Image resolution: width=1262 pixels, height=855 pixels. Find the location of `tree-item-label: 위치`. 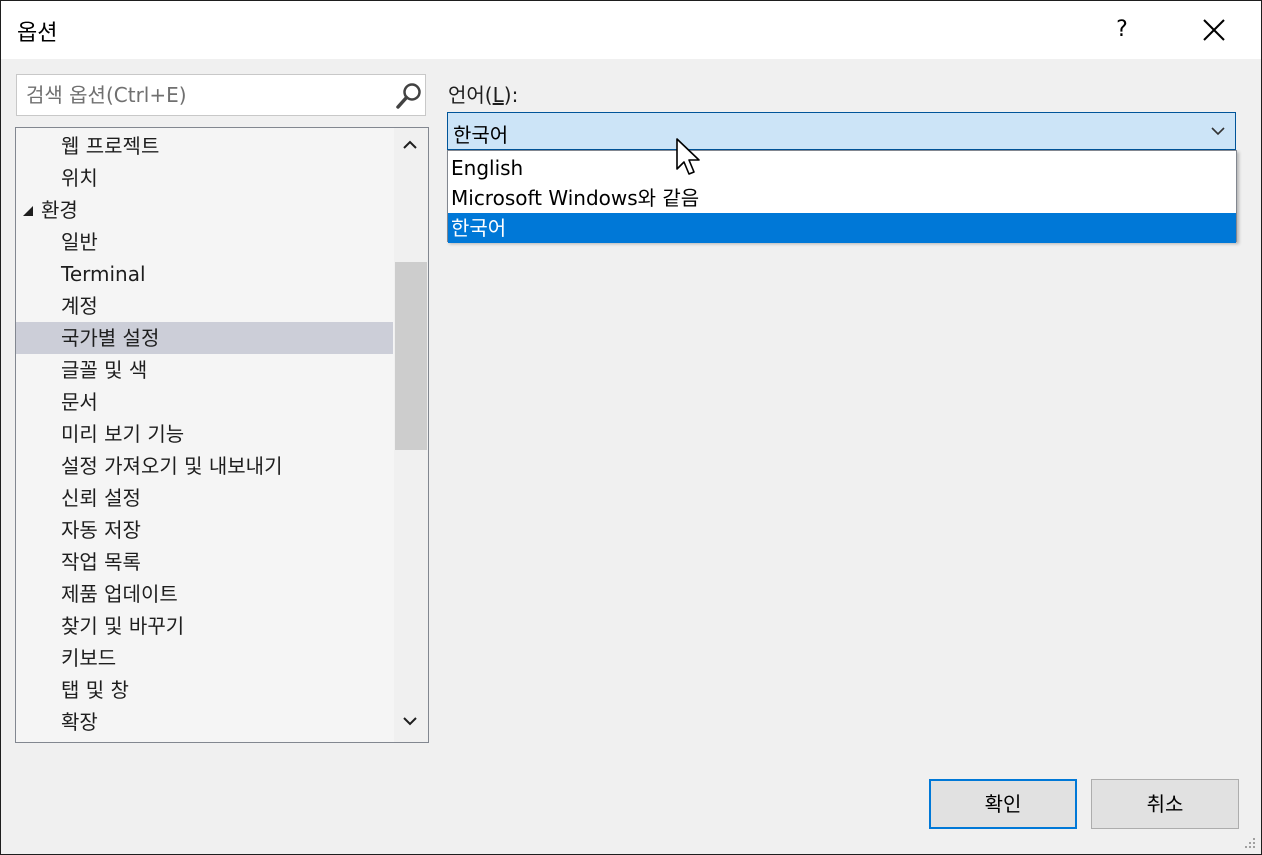

tree-item-label: 위치 is located at coordinates (79, 178).